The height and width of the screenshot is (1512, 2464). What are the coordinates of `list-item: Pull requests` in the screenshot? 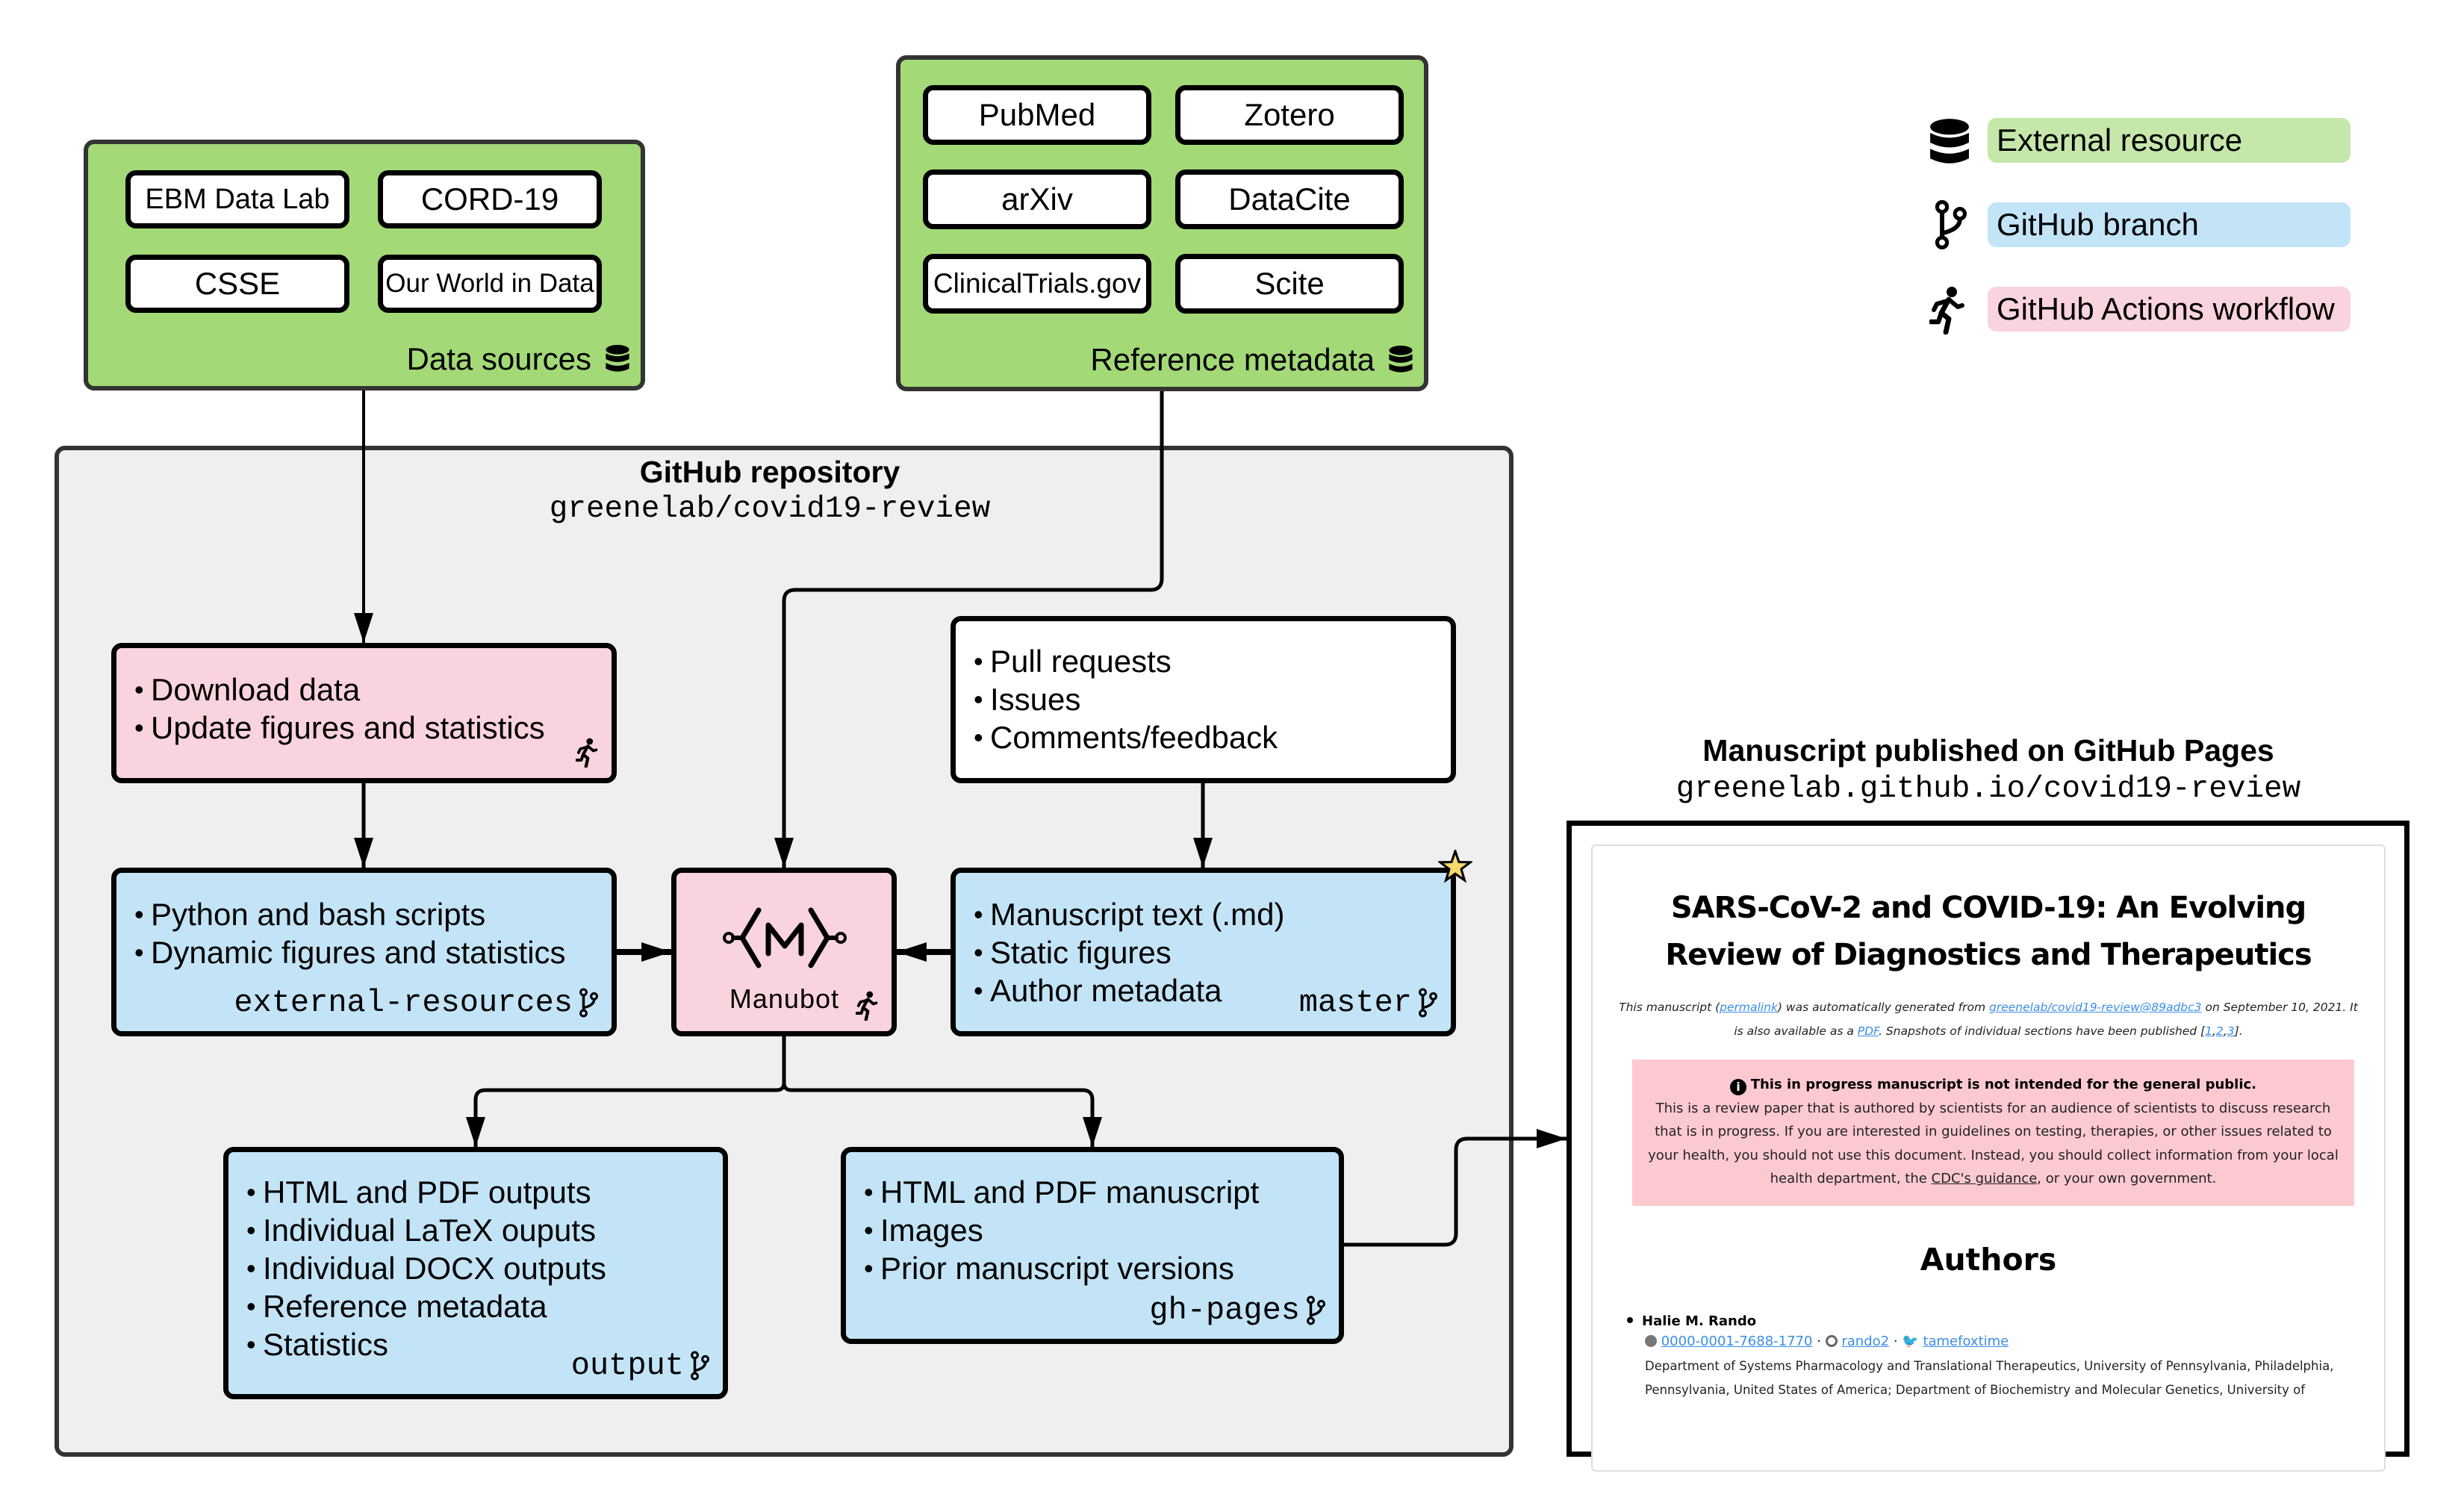 It's located at (1126, 661).